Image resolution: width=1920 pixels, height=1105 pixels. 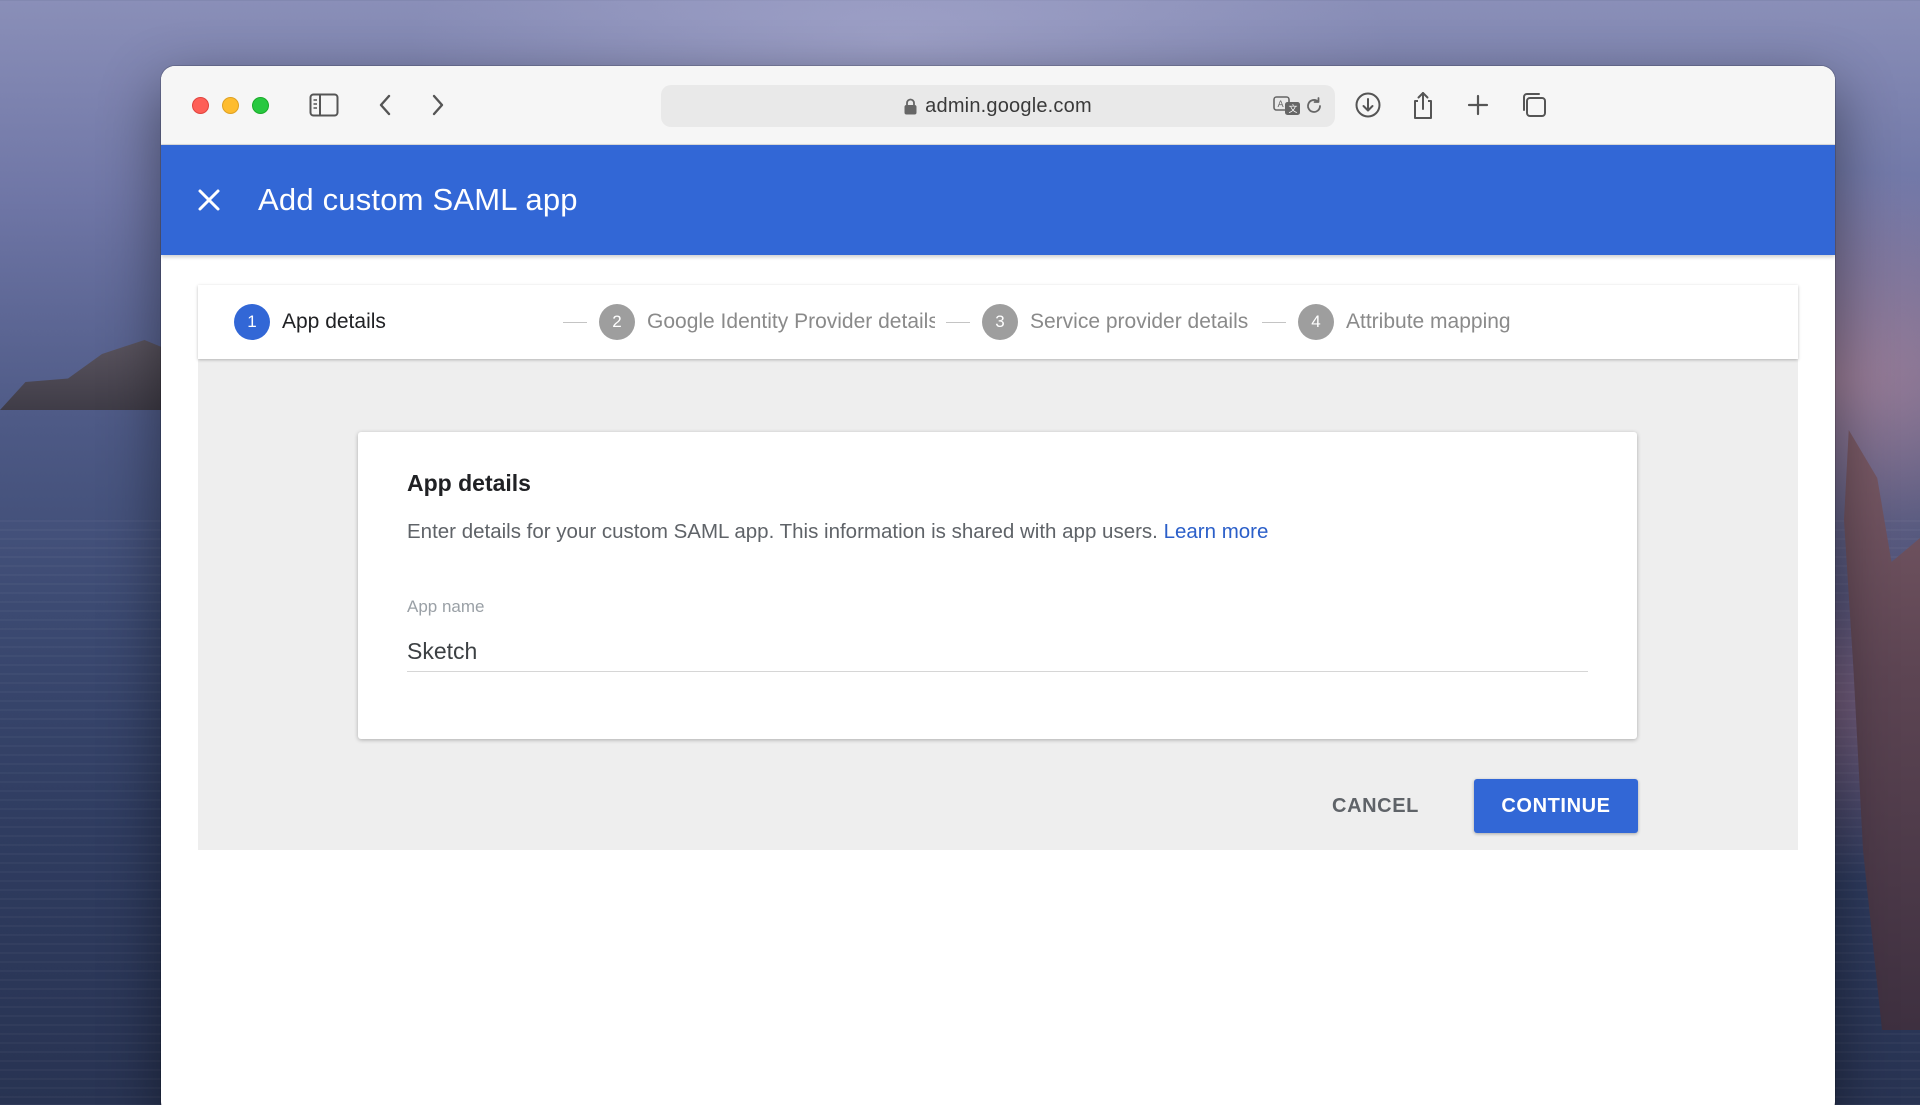 I want to click on address-bar: admin.google.com A文, so click(x=998, y=106).